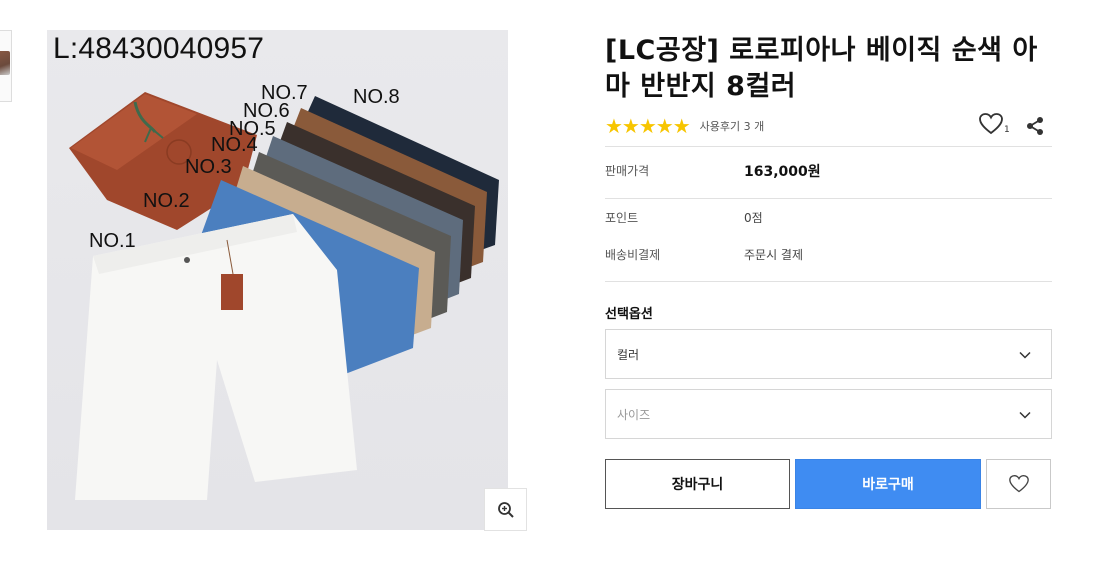 Image resolution: width=1096 pixels, height=566 pixels. I want to click on rating-row: ★★★★★ 사용후기 3 개, so click(684, 126).